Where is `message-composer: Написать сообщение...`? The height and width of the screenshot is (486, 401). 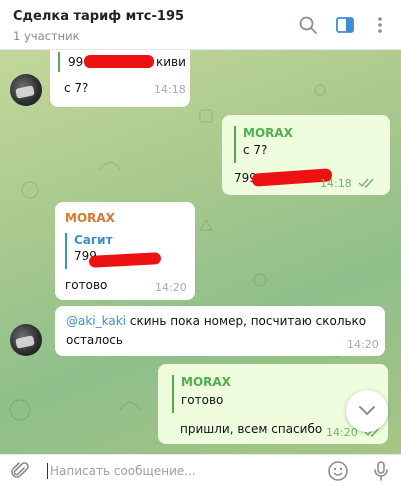
message-composer: Написать сообщение... is located at coordinates (200, 470).